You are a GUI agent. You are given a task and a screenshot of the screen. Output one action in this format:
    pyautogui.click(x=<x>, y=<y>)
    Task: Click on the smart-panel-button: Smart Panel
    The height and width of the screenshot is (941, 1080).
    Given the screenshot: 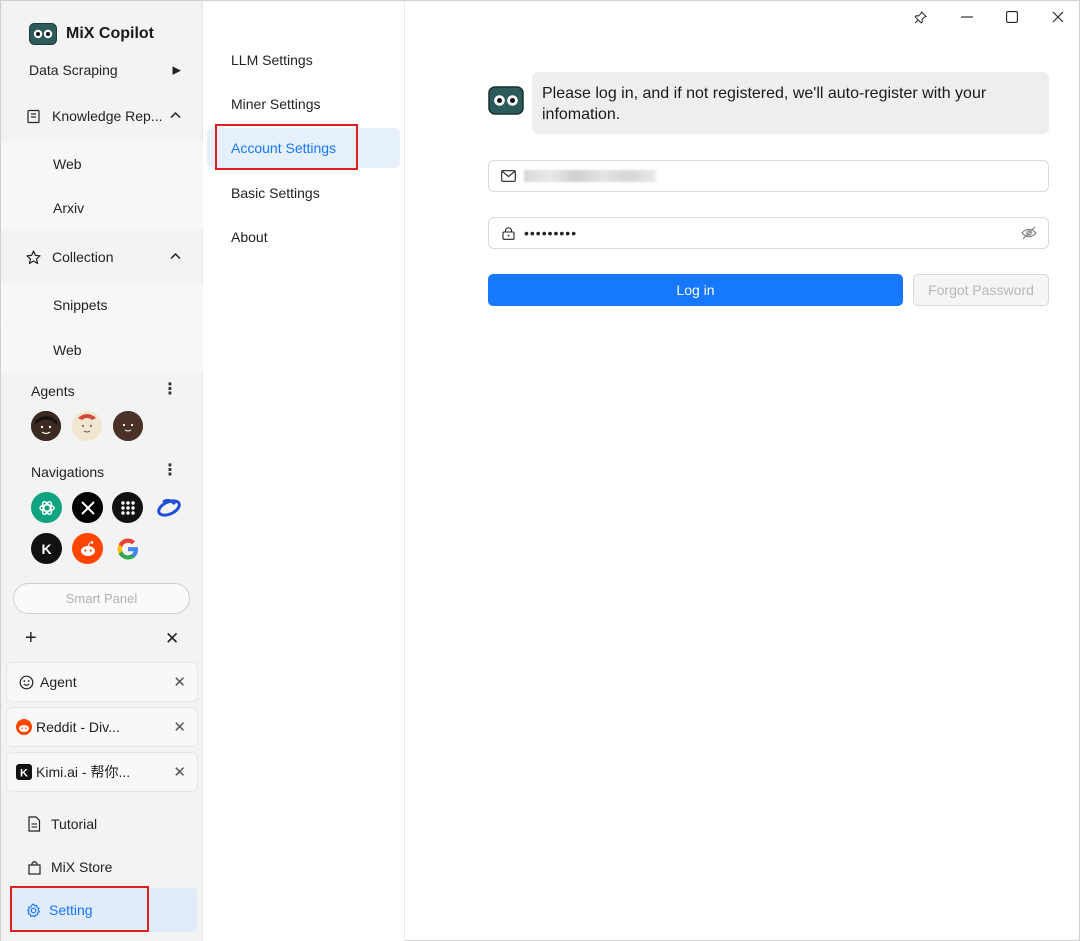 What is the action you would take?
    pyautogui.click(x=101, y=598)
    